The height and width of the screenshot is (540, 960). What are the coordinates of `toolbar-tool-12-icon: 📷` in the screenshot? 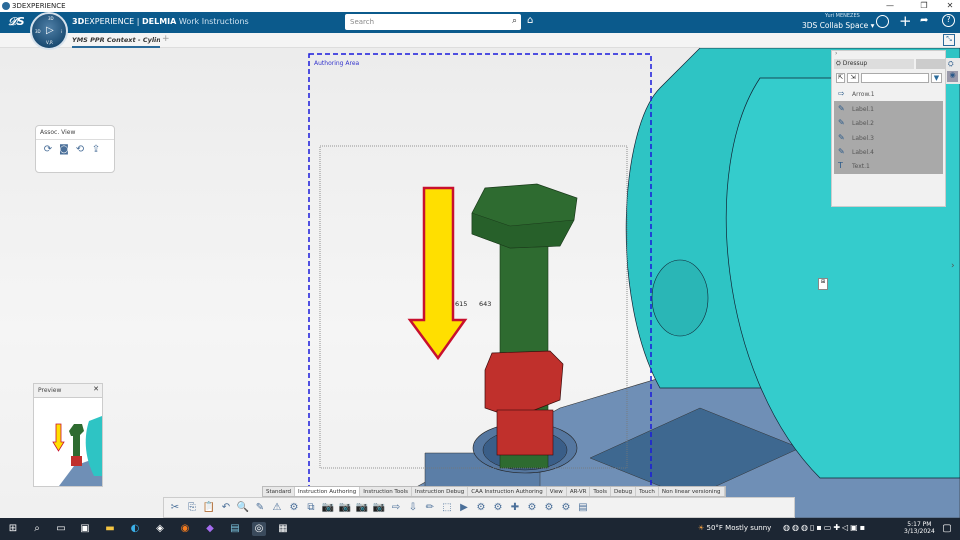 It's located at (379, 508).